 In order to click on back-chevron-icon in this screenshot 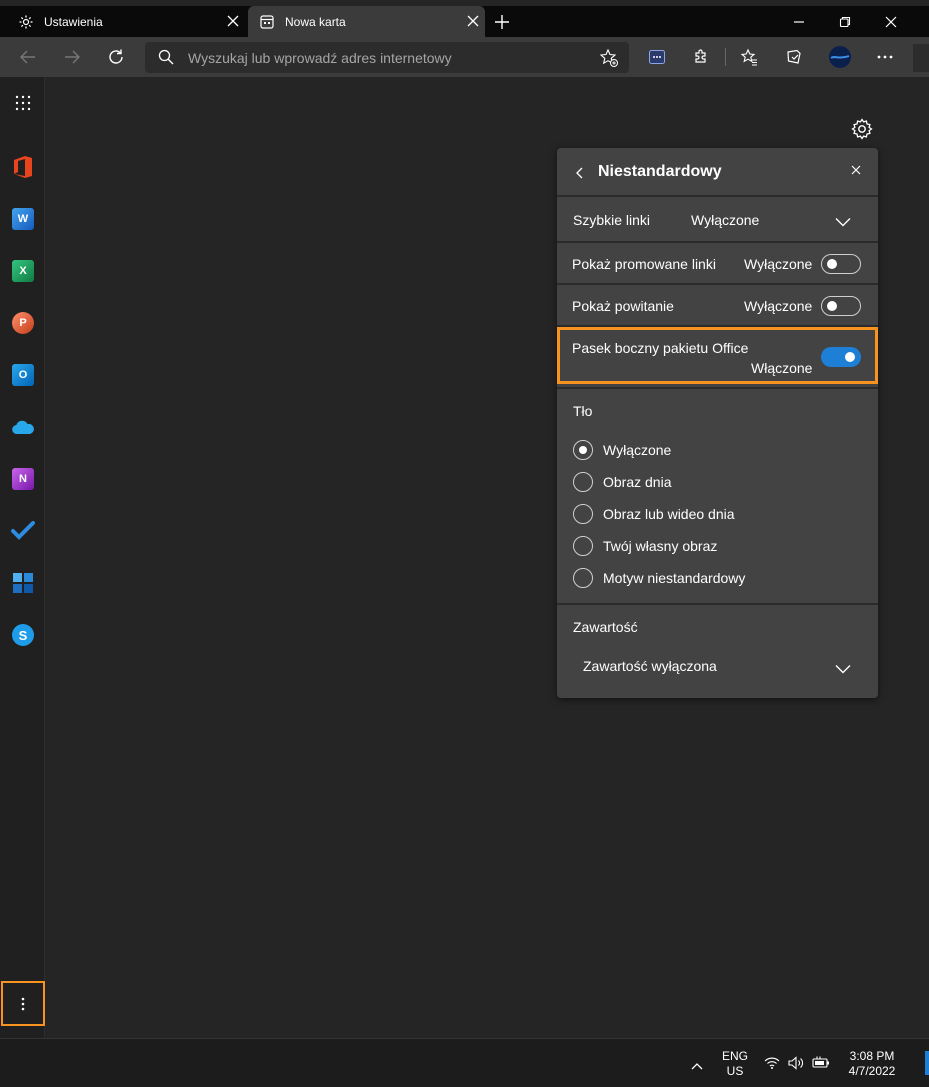, I will do `click(580, 174)`.